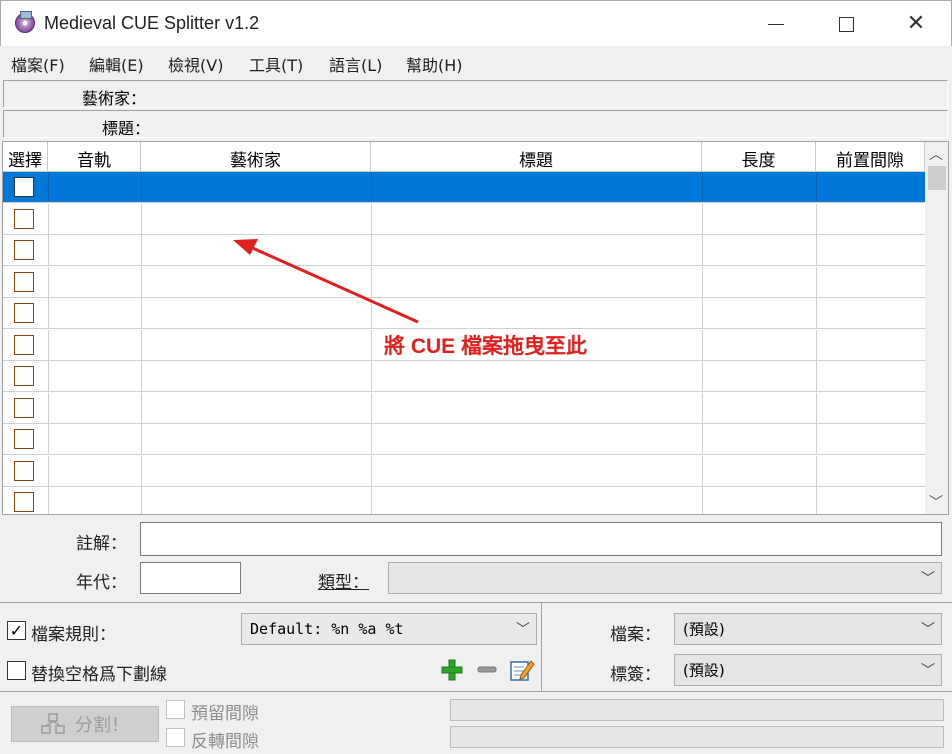 The height and width of the screenshot is (754, 952). I want to click on year-input, so click(190, 578).